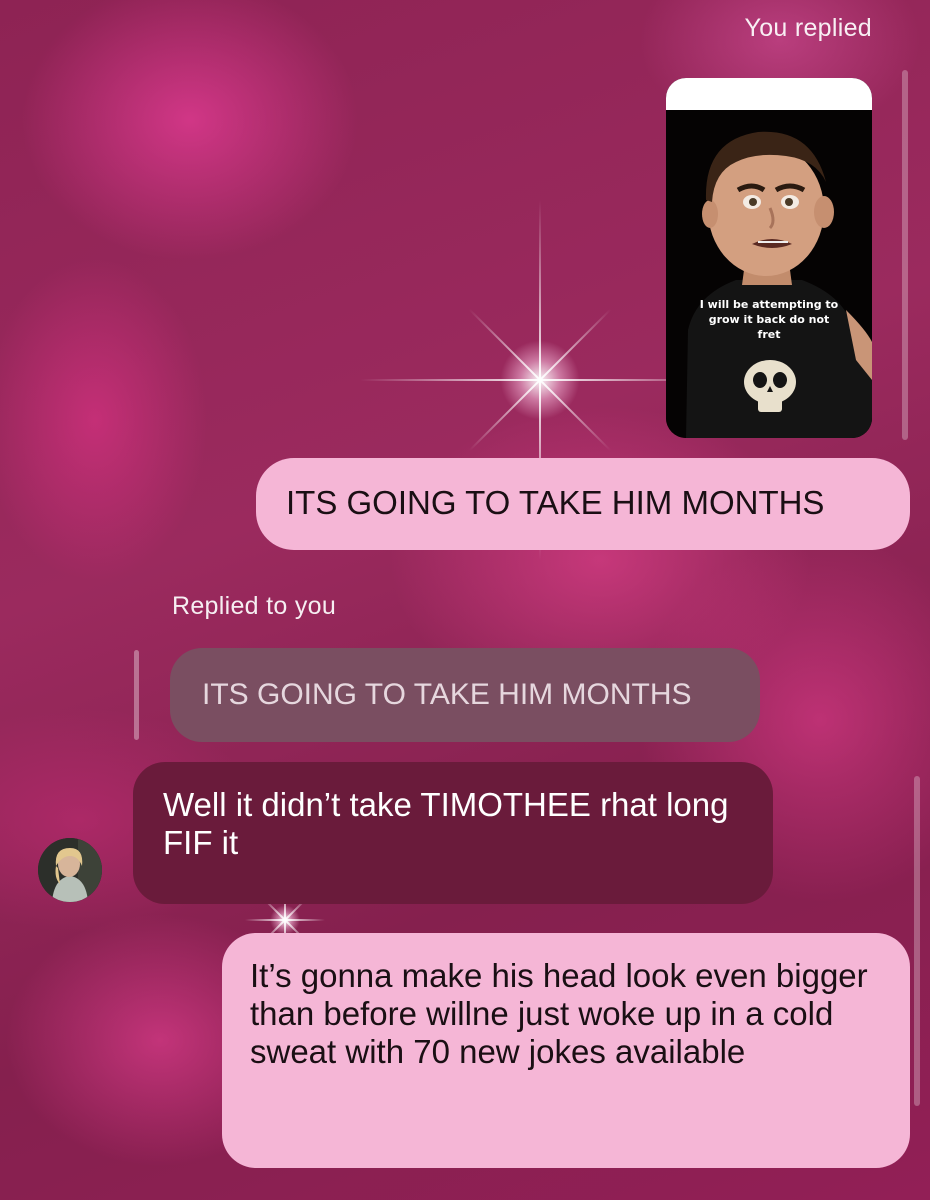 The width and height of the screenshot is (930, 1200). I want to click on scroll-indicator-top, so click(905, 255).